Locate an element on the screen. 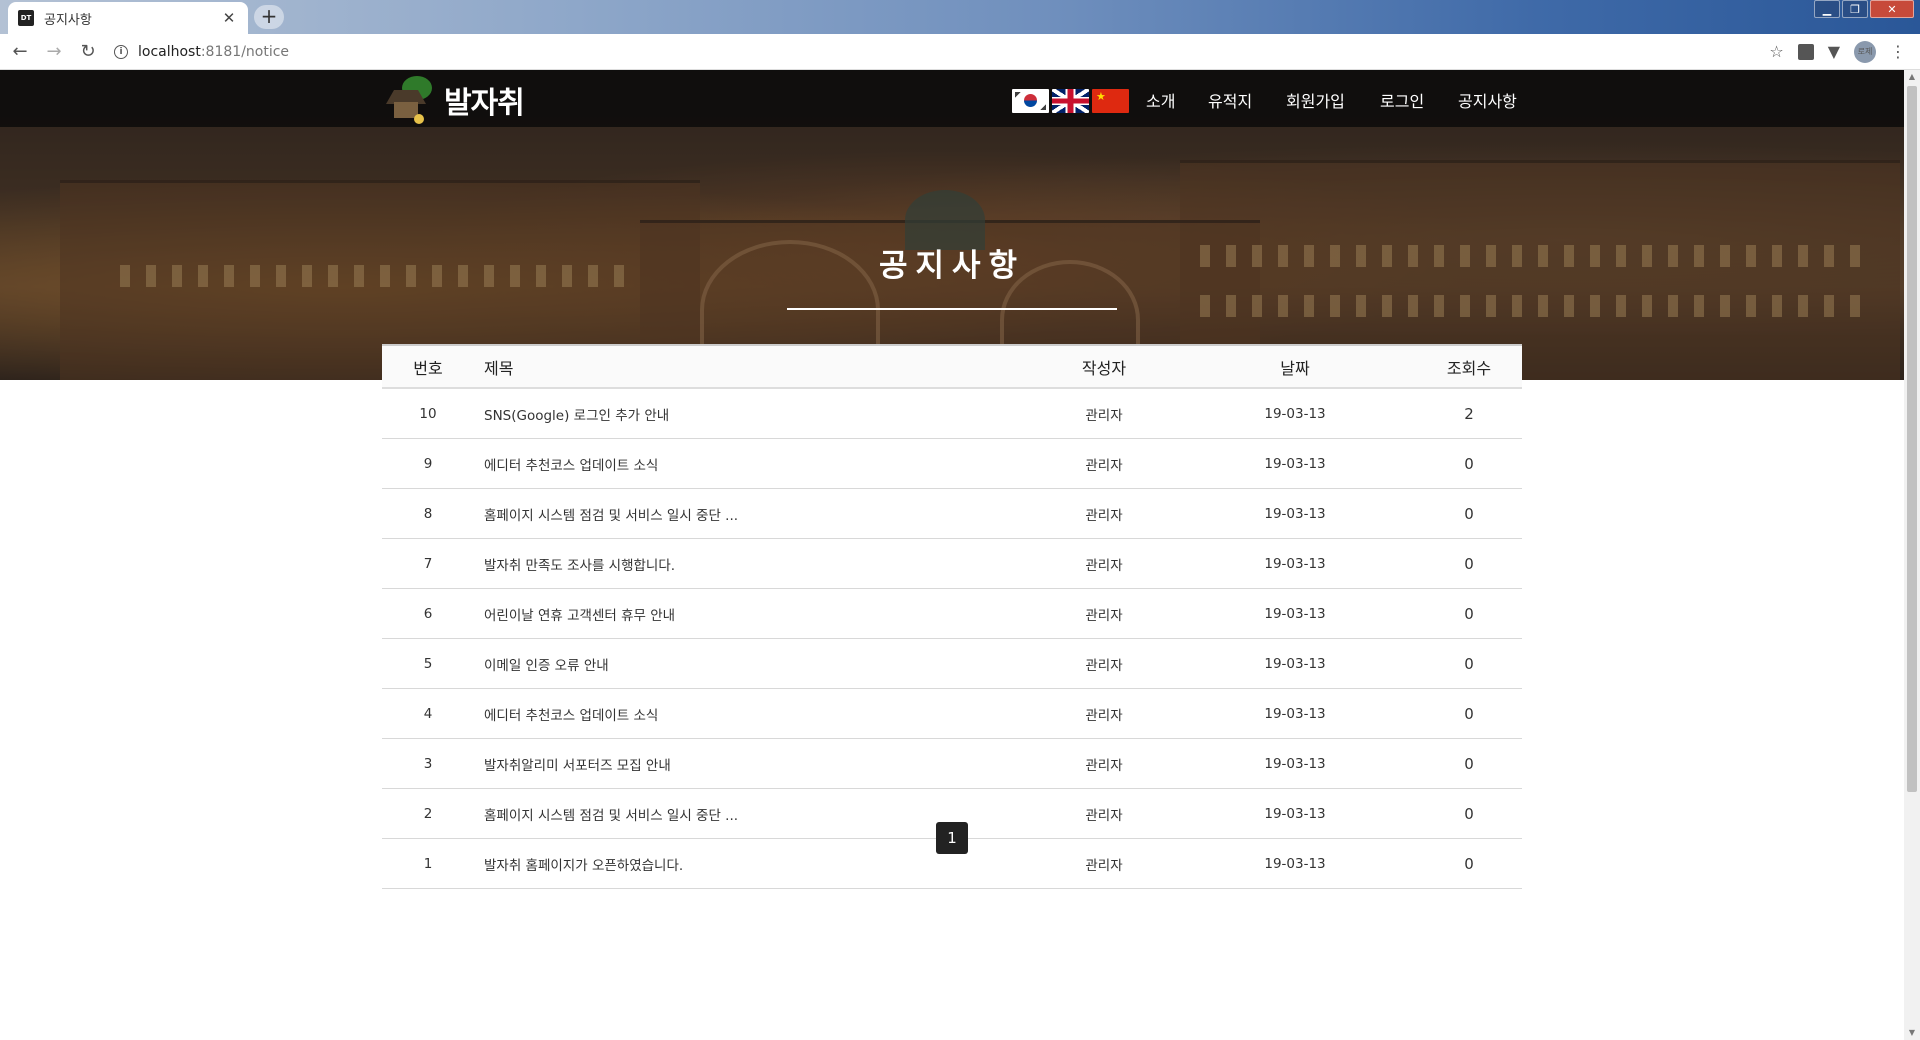  nav-item-signup: 회원가입 is located at coordinates (1315, 100).